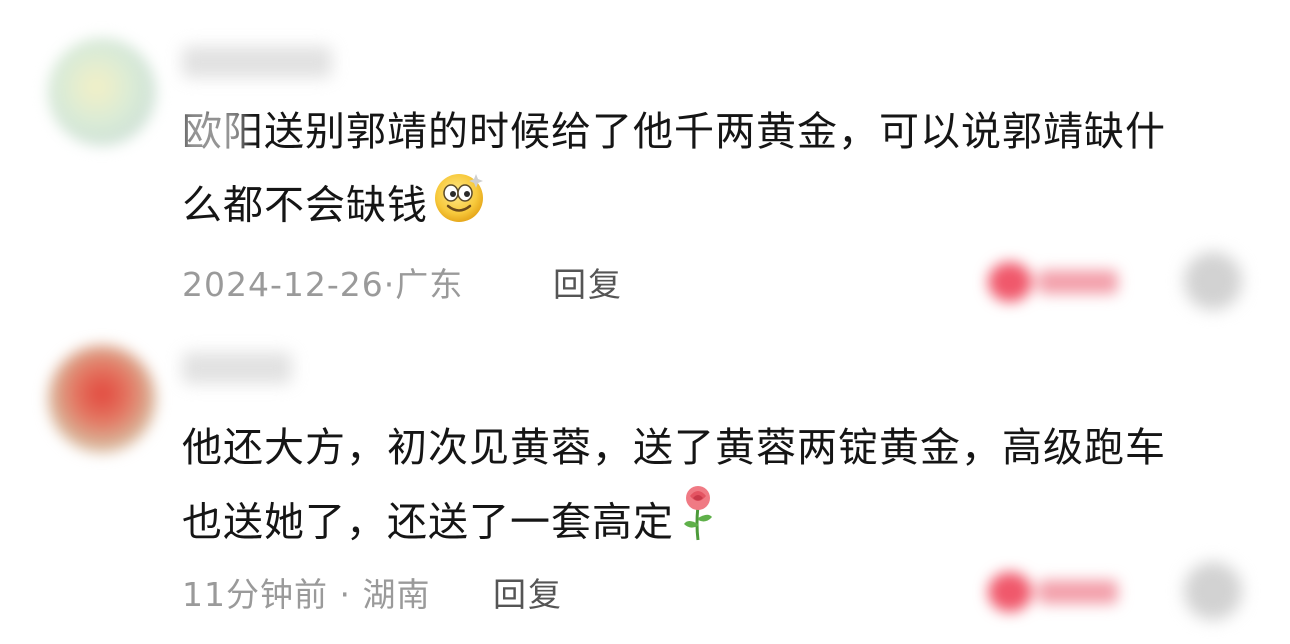 This screenshot has height=644, width=1290. Describe the element at coordinates (674, 448) in the screenshot. I see `comment-text-line: 他还大方，初次见黄蓉，送了黄蓉两锭黄金，高级跑车` at that location.